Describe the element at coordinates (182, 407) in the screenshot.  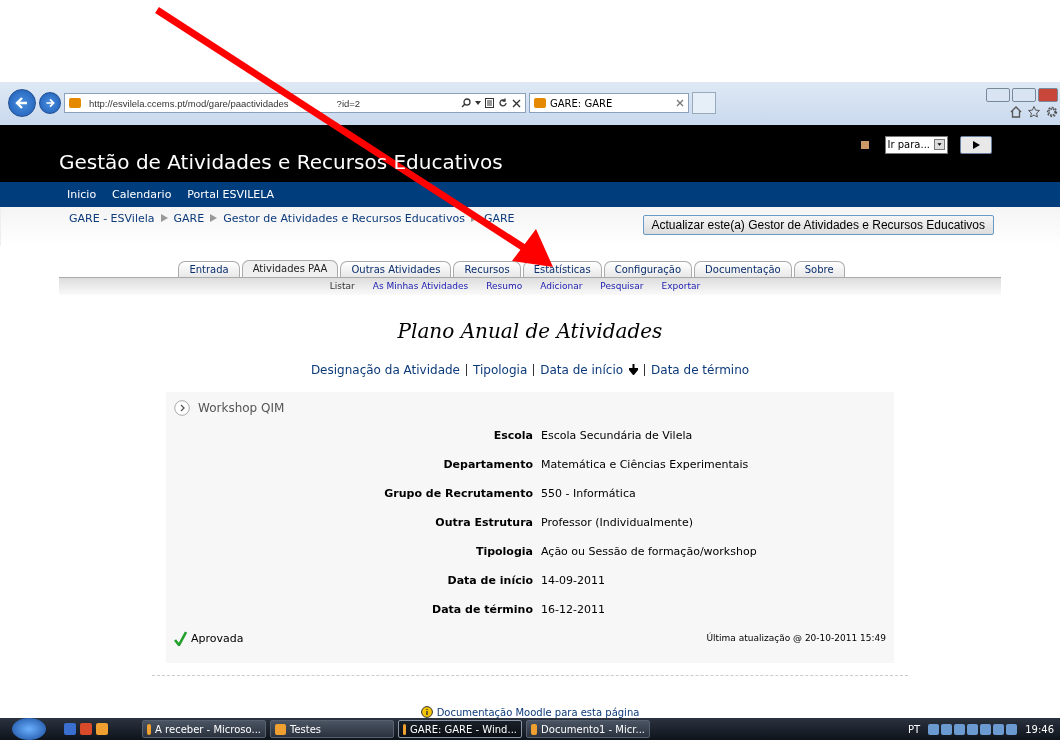
I see `expand-chevron-icon` at that location.